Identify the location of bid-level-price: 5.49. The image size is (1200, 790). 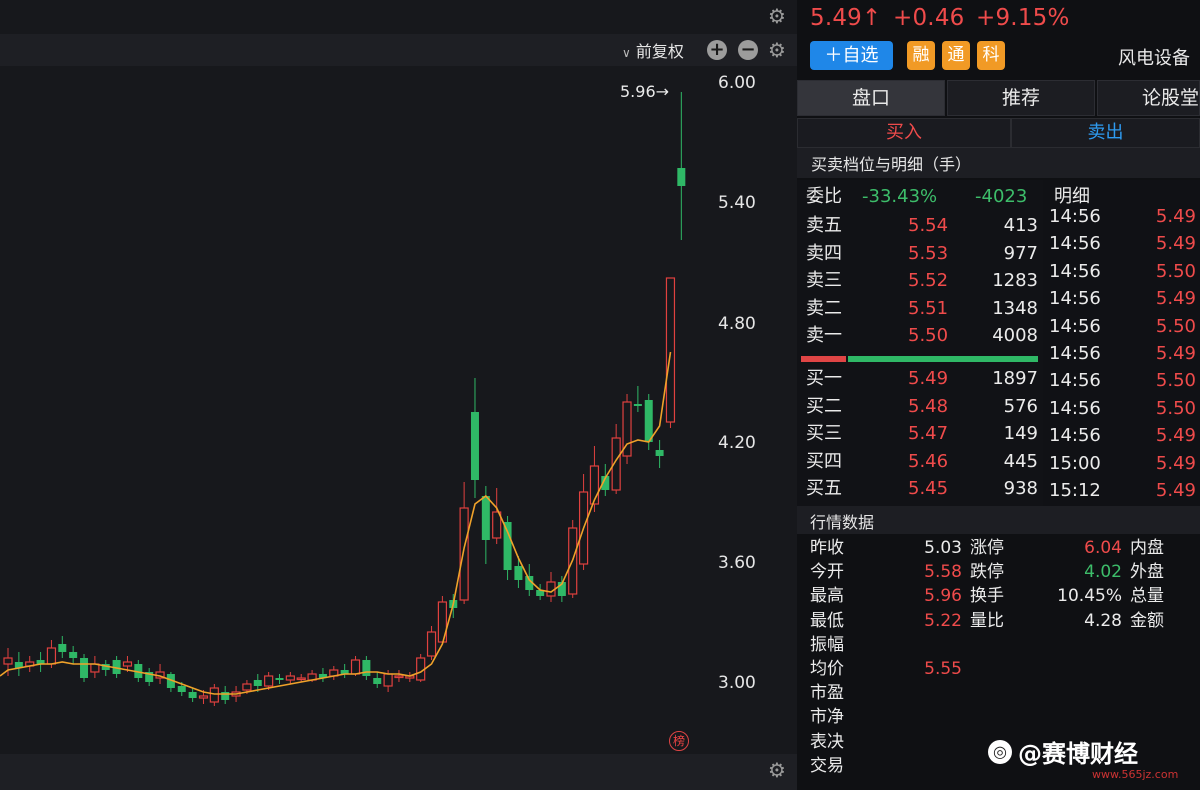
(928, 378).